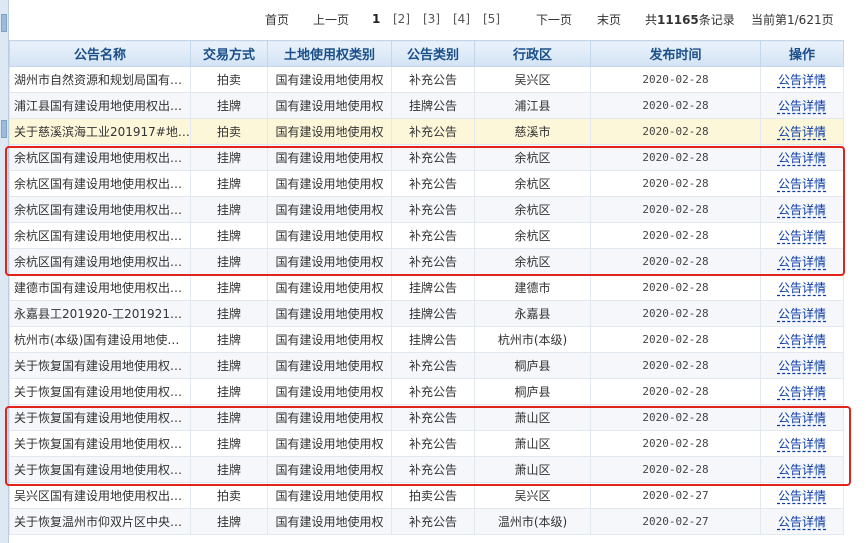  Describe the element at coordinates (675, 521) in the screenshot. I see `cell-date: 2020-02-27` at that location.